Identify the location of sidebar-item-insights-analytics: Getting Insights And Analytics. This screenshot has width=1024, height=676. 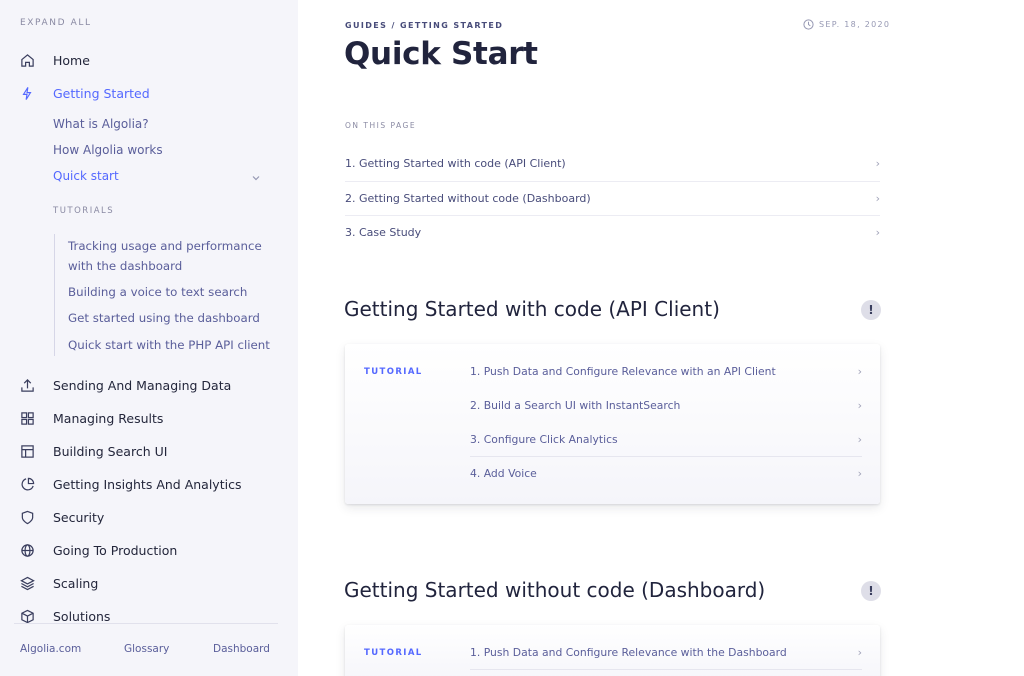
(149, 484).